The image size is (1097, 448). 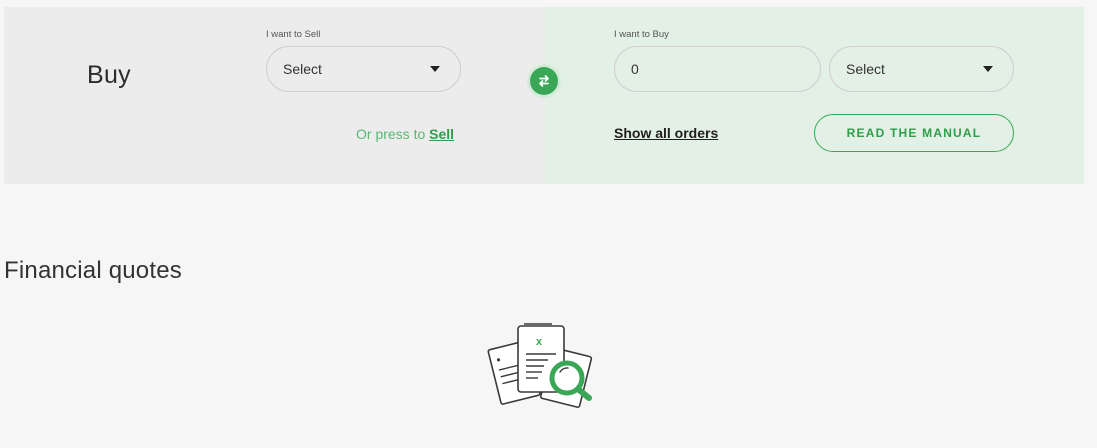 I want to click on press-prefix: Or press to, so click(x=391, y=134).